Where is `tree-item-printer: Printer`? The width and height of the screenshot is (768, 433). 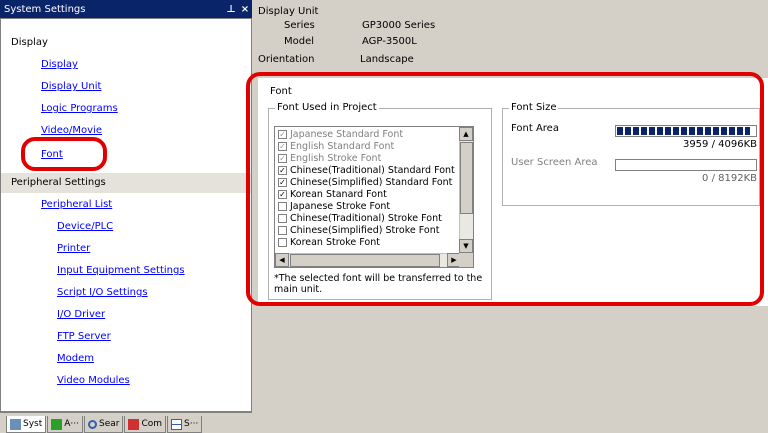 tree-item-printer: Printer is located at coordinates (73, 248).